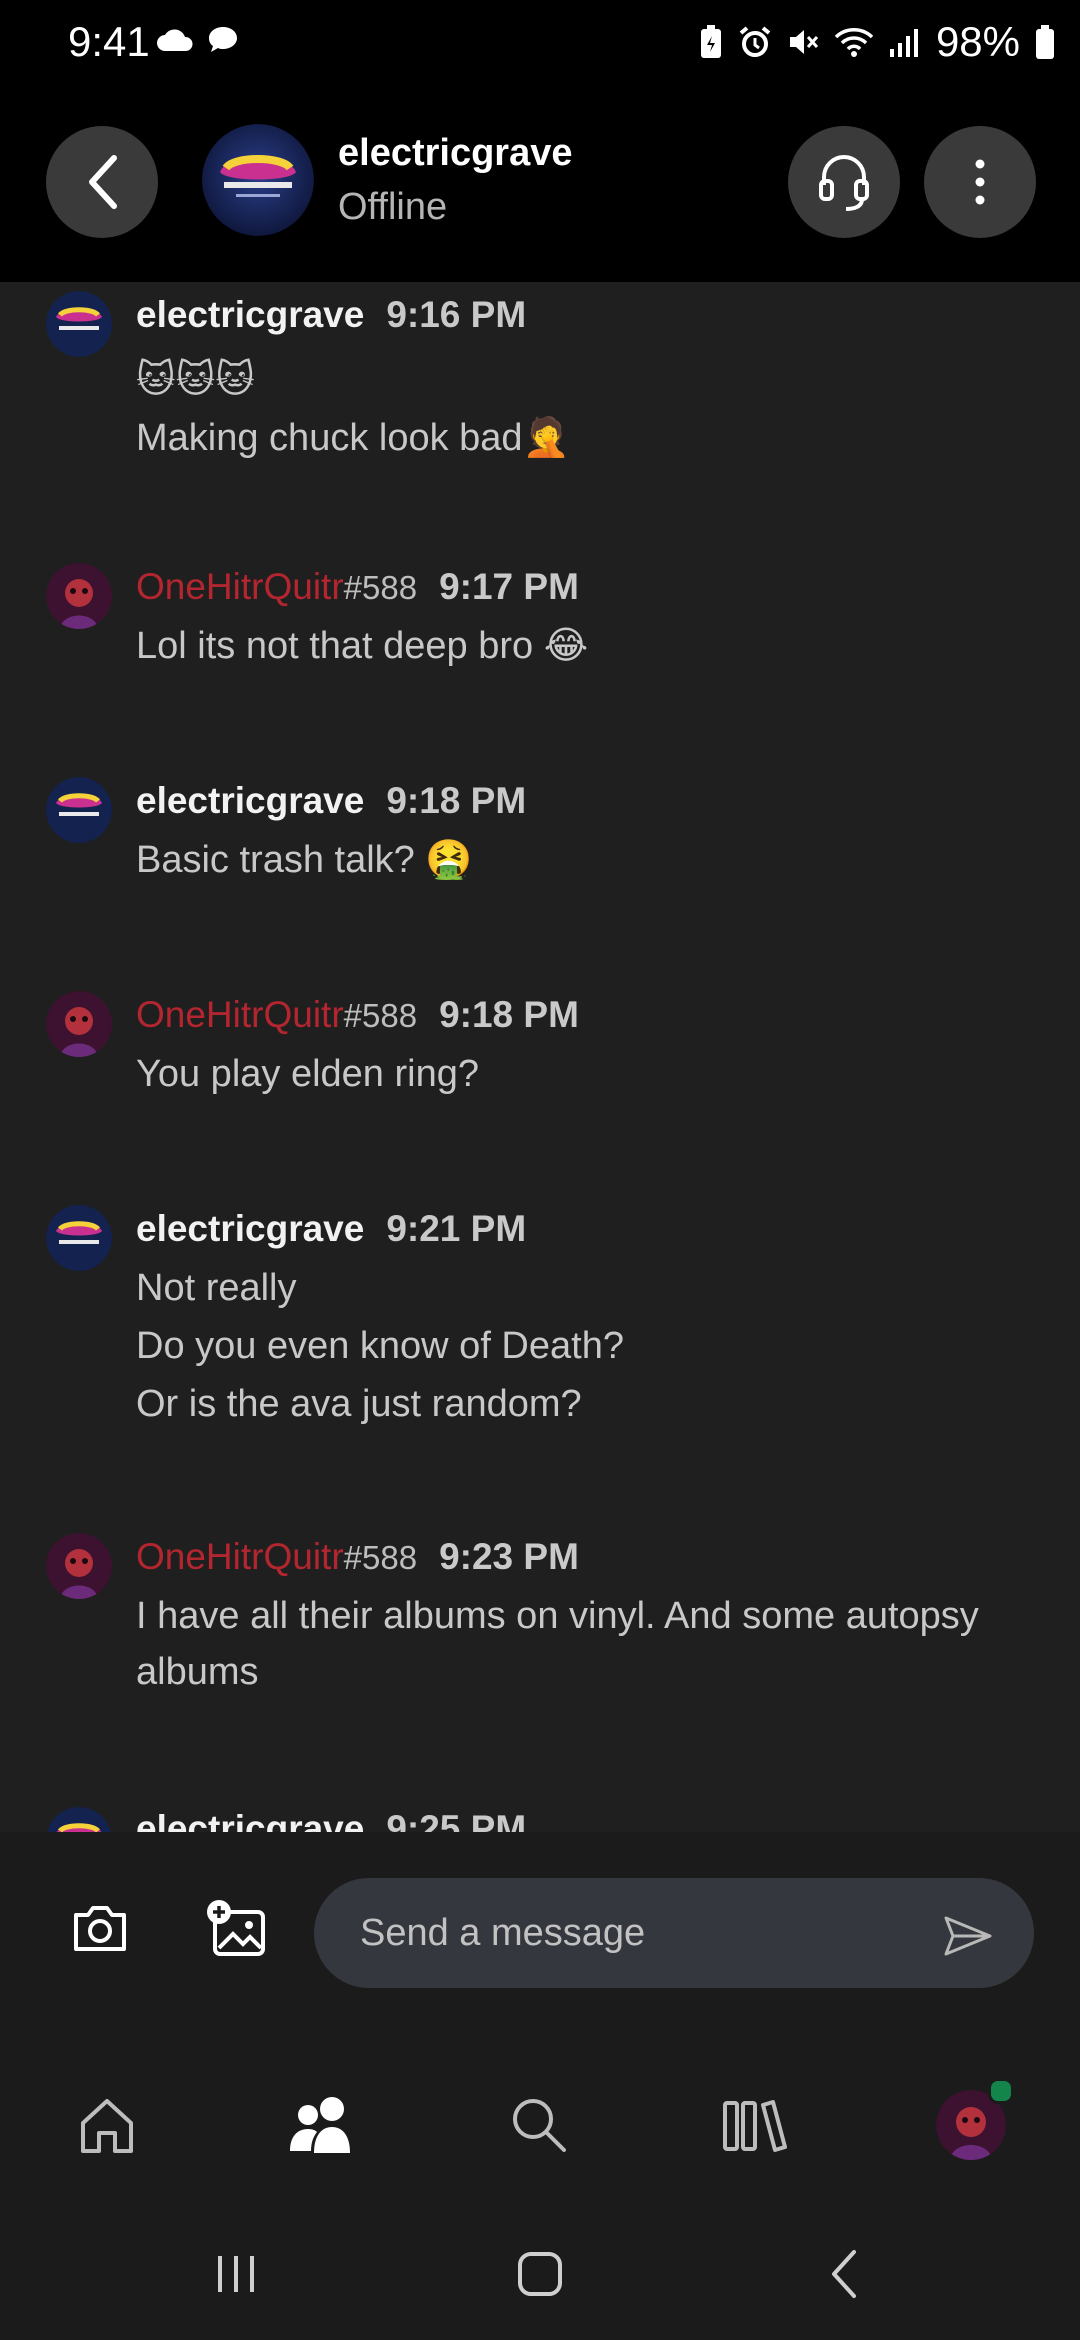 The height and width of the screenshot is (2340, 1080). I want to click on battery-icon, so click(1045, 42).